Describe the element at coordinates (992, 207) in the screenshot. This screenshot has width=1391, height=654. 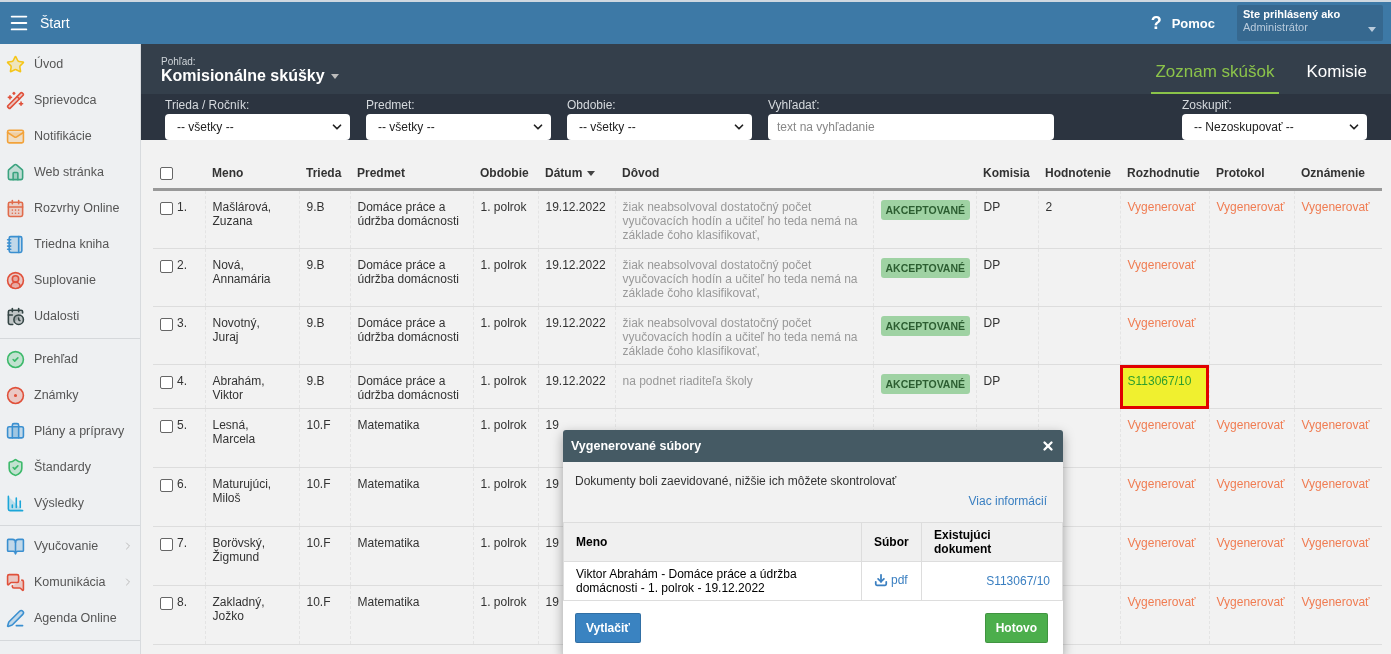
I see `commission-cell: DP` at that location.